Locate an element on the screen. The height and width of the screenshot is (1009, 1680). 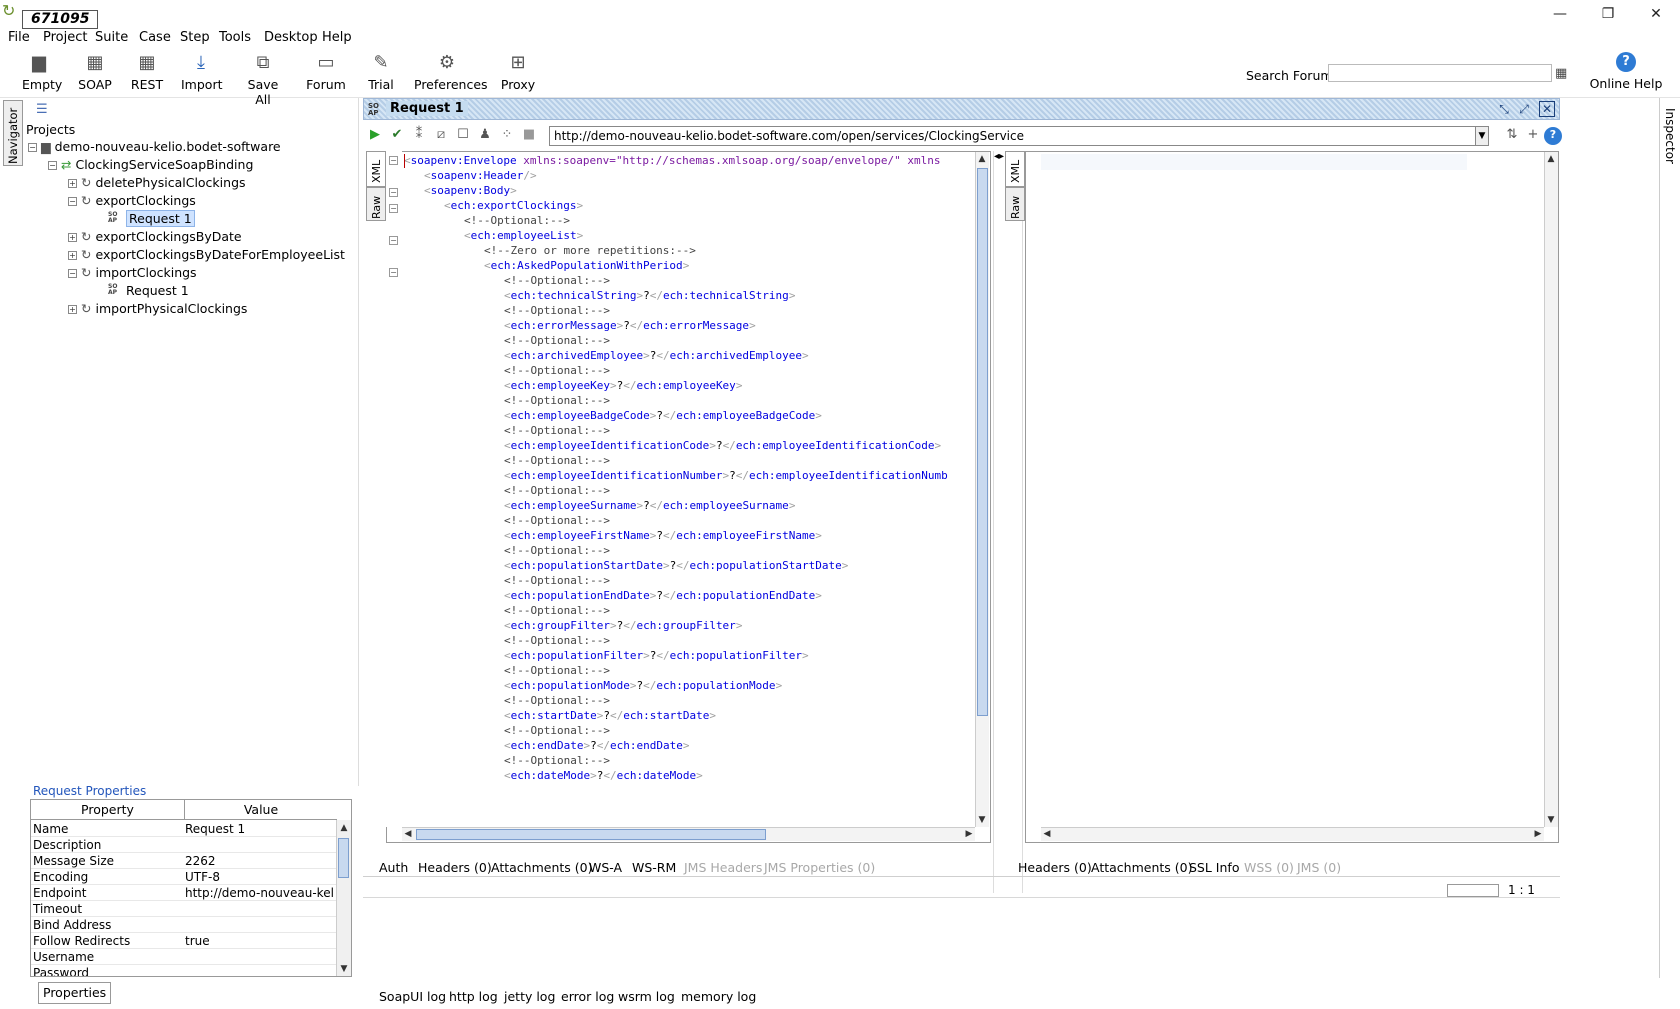
menu-project: Project is located at coordinates (65, 38).